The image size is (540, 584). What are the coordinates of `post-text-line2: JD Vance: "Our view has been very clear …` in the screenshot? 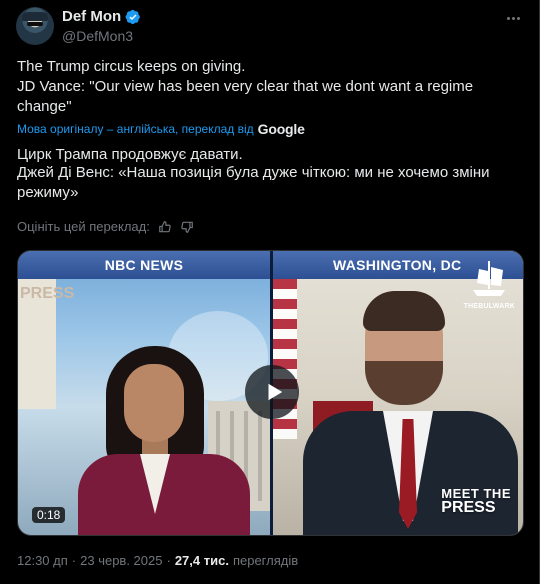 It's located at (245, 96).